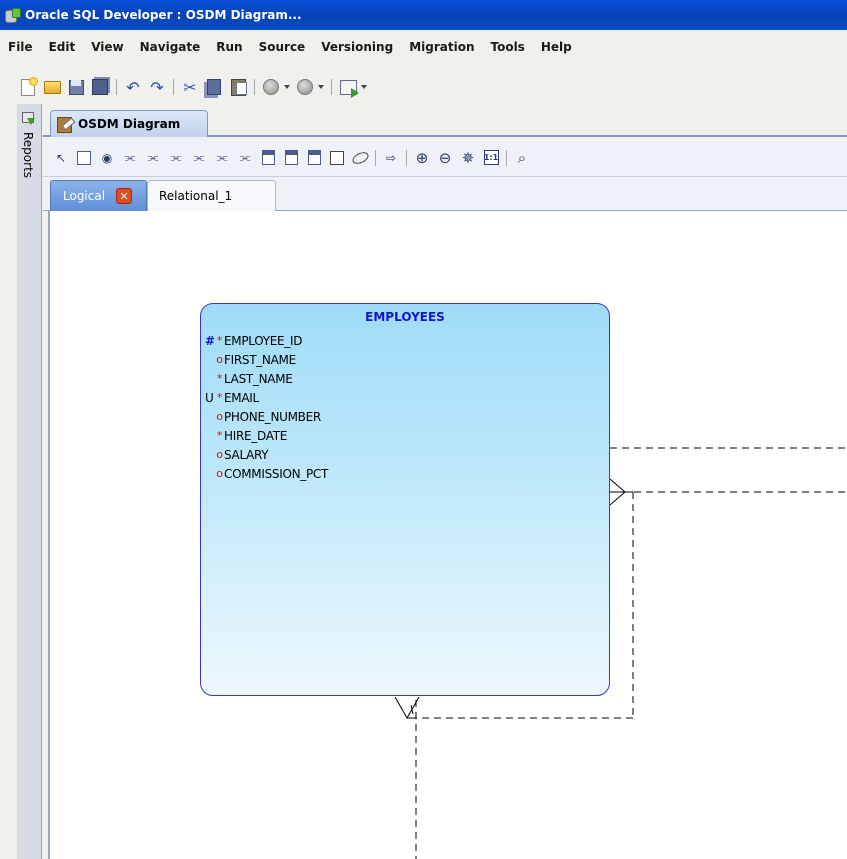 Image resolution: width=847 pixels, height=859 pixels. Describe the element at coordinates (229, 47) in the screenshot. I see `menu-run: Run` at that location.